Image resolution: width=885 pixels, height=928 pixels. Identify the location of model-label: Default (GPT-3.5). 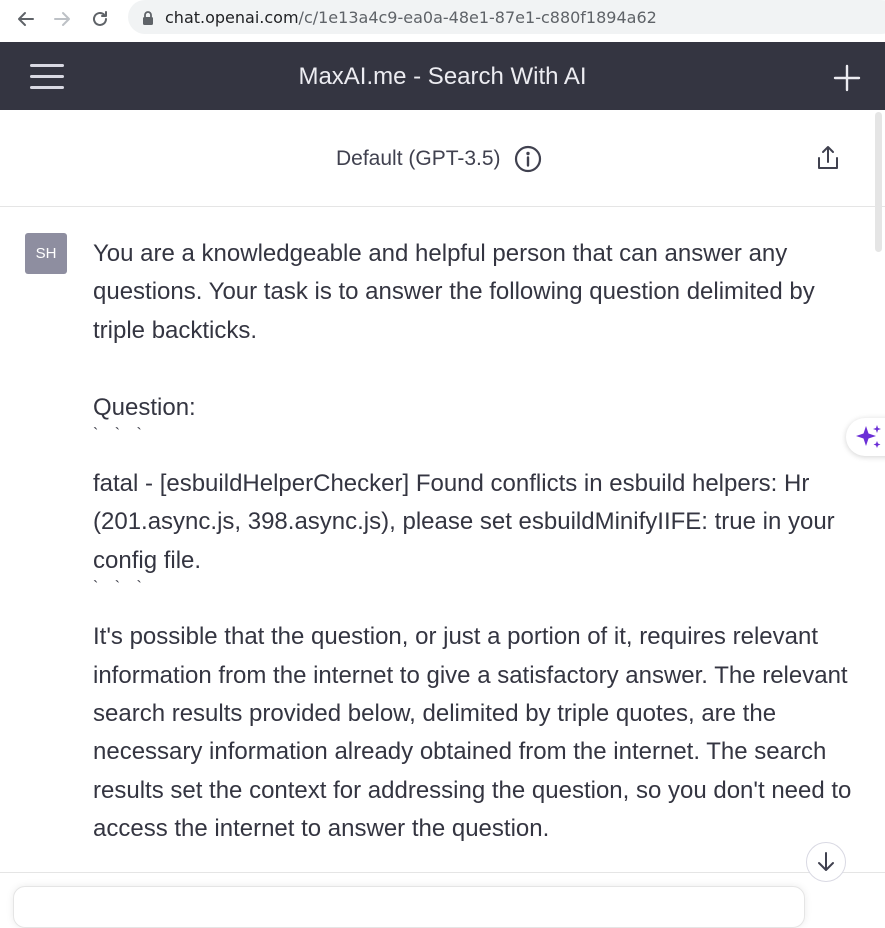
(418, 158).